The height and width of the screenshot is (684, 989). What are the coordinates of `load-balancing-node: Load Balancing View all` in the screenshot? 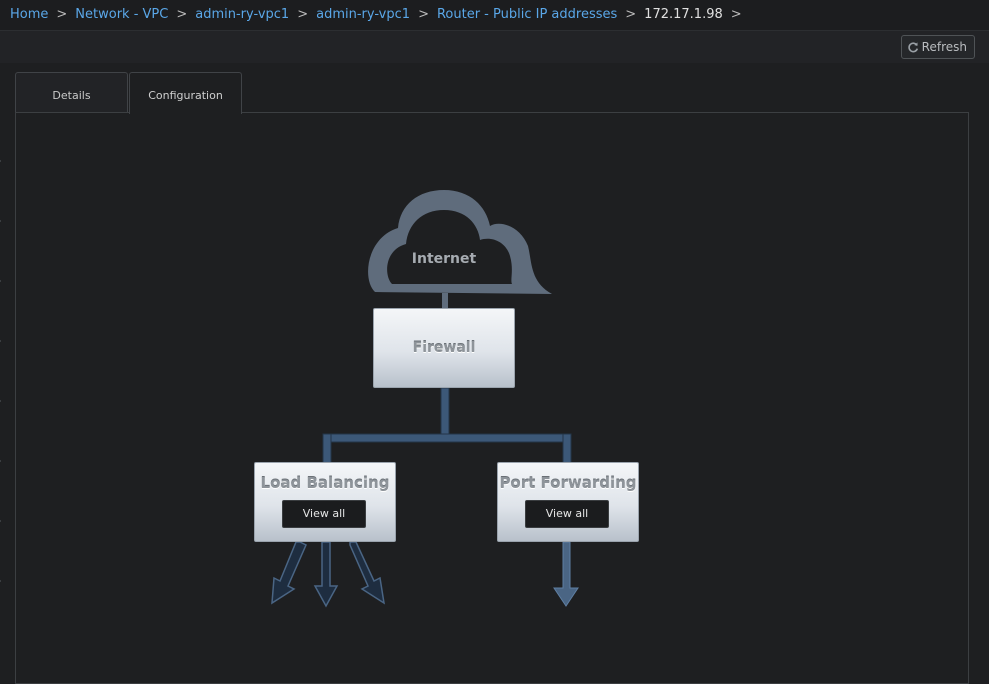 It's located at (325, 502).